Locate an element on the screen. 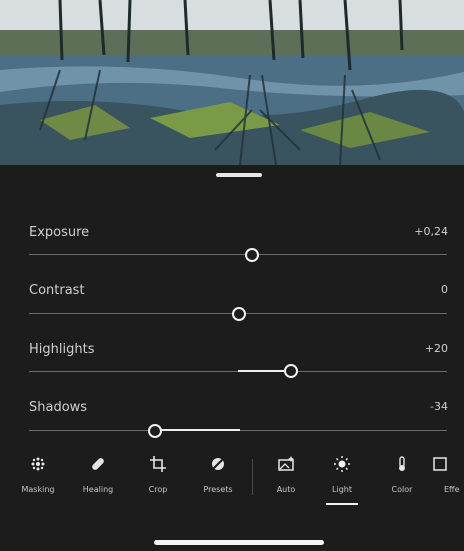 The width and height of the screenshot is (464, 551). tool-color: Color is located at coordinates (402, 474).